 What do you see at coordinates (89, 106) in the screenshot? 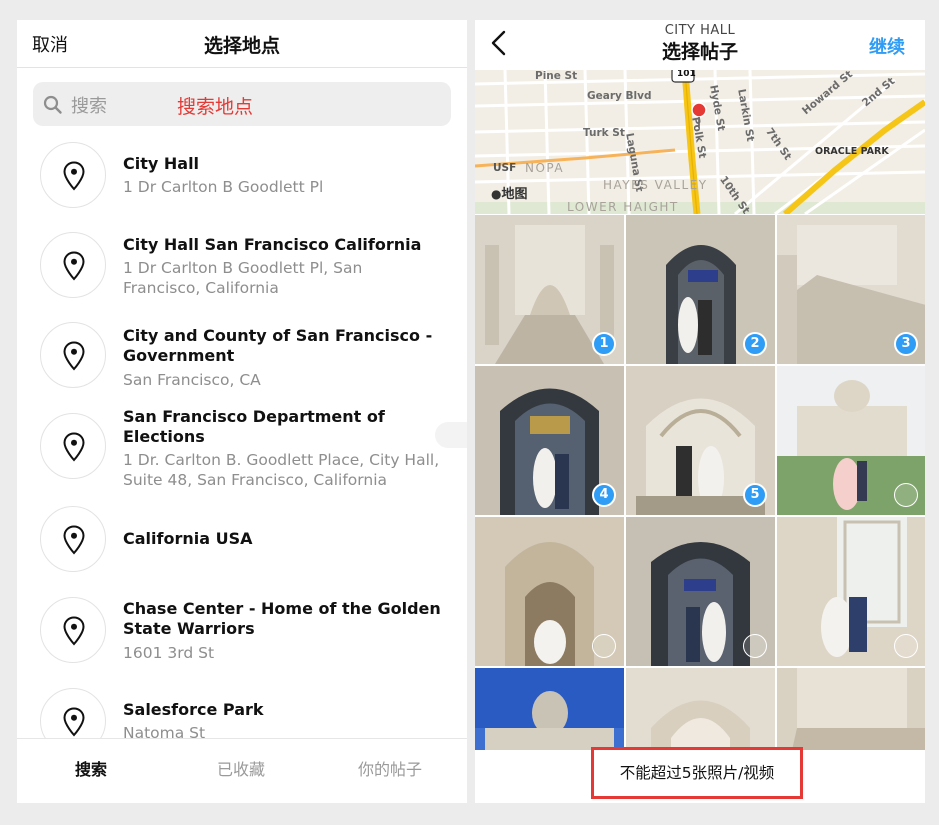
I see `search-placeholder: 搜索` at bounding box center [89, 106].